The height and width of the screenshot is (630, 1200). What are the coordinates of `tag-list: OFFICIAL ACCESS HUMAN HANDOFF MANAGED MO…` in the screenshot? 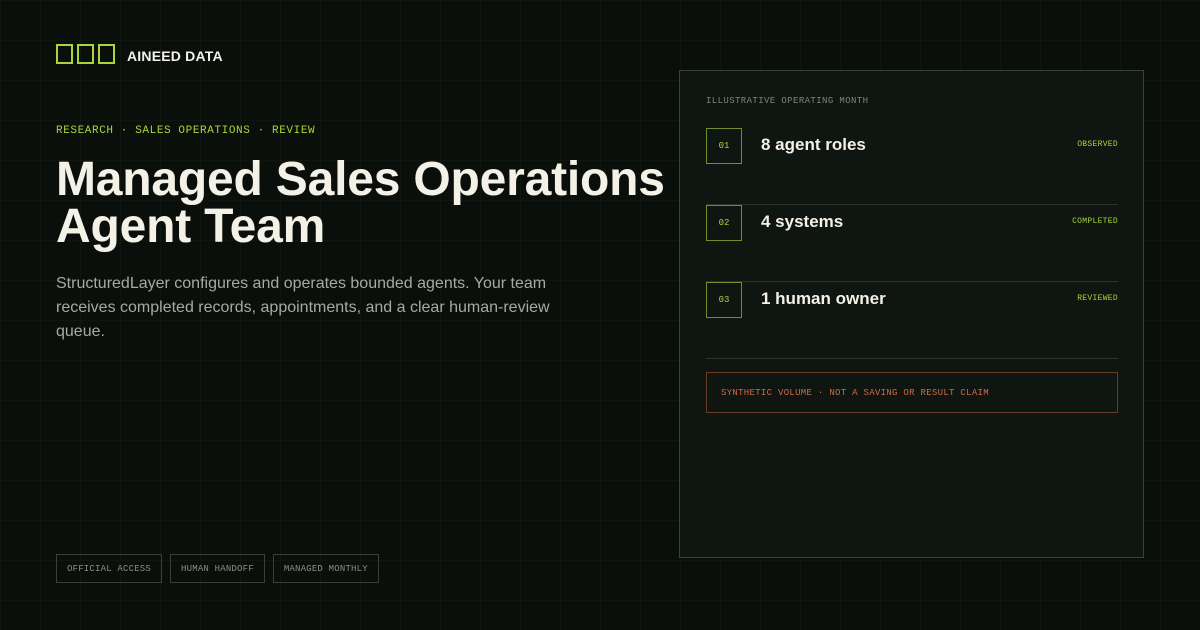 It's located at (217, 568).